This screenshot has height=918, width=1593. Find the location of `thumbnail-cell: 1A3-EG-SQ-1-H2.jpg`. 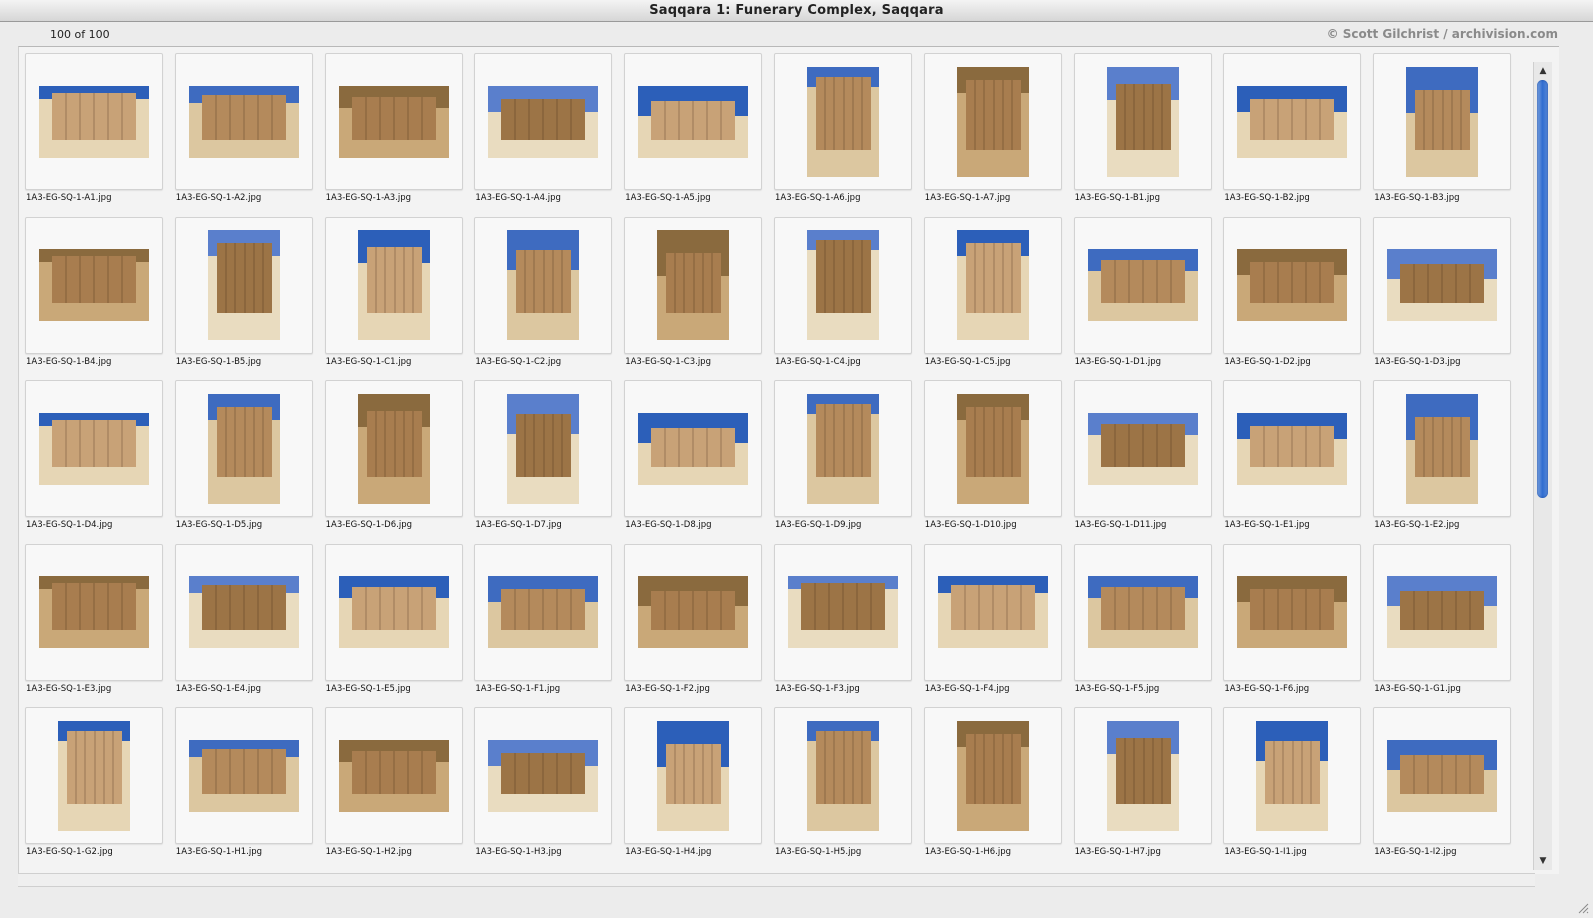

thumbnail-cell: 1A3-EG-SQ-1-H2.jpg is located at coordinates (394, 782).